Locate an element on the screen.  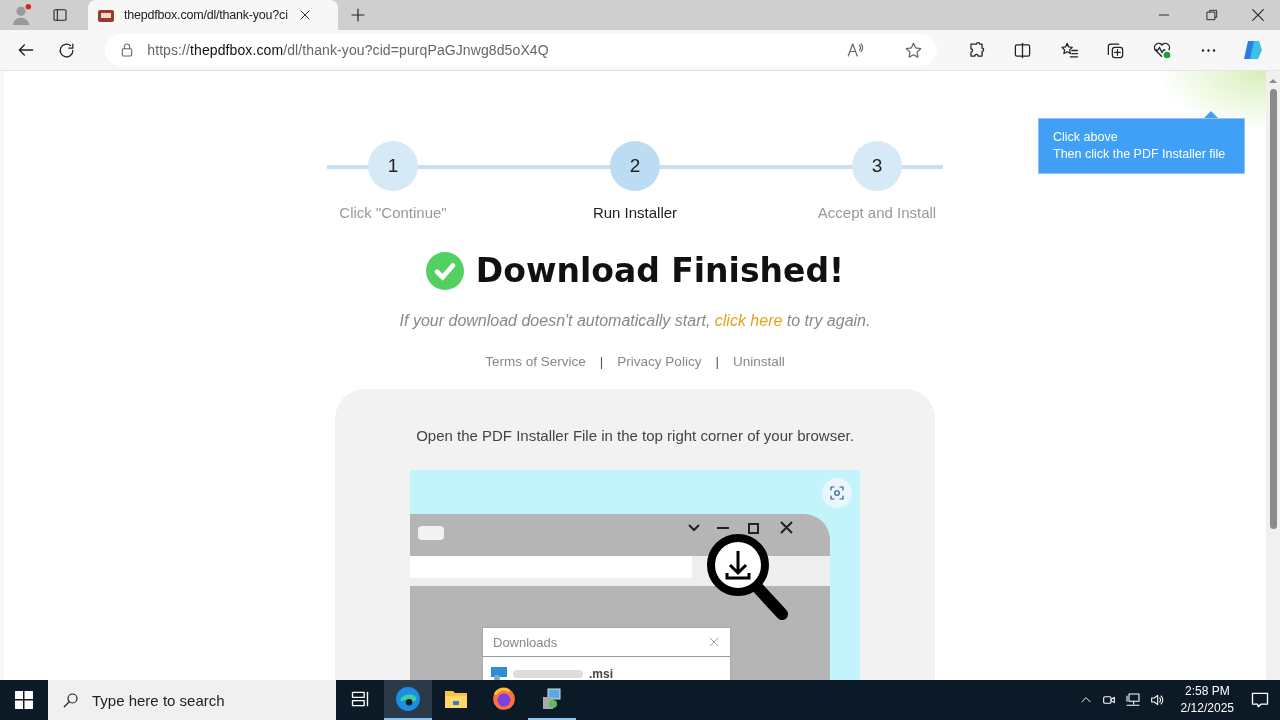
step-circle: 2 is located at coordinates (635, 166).